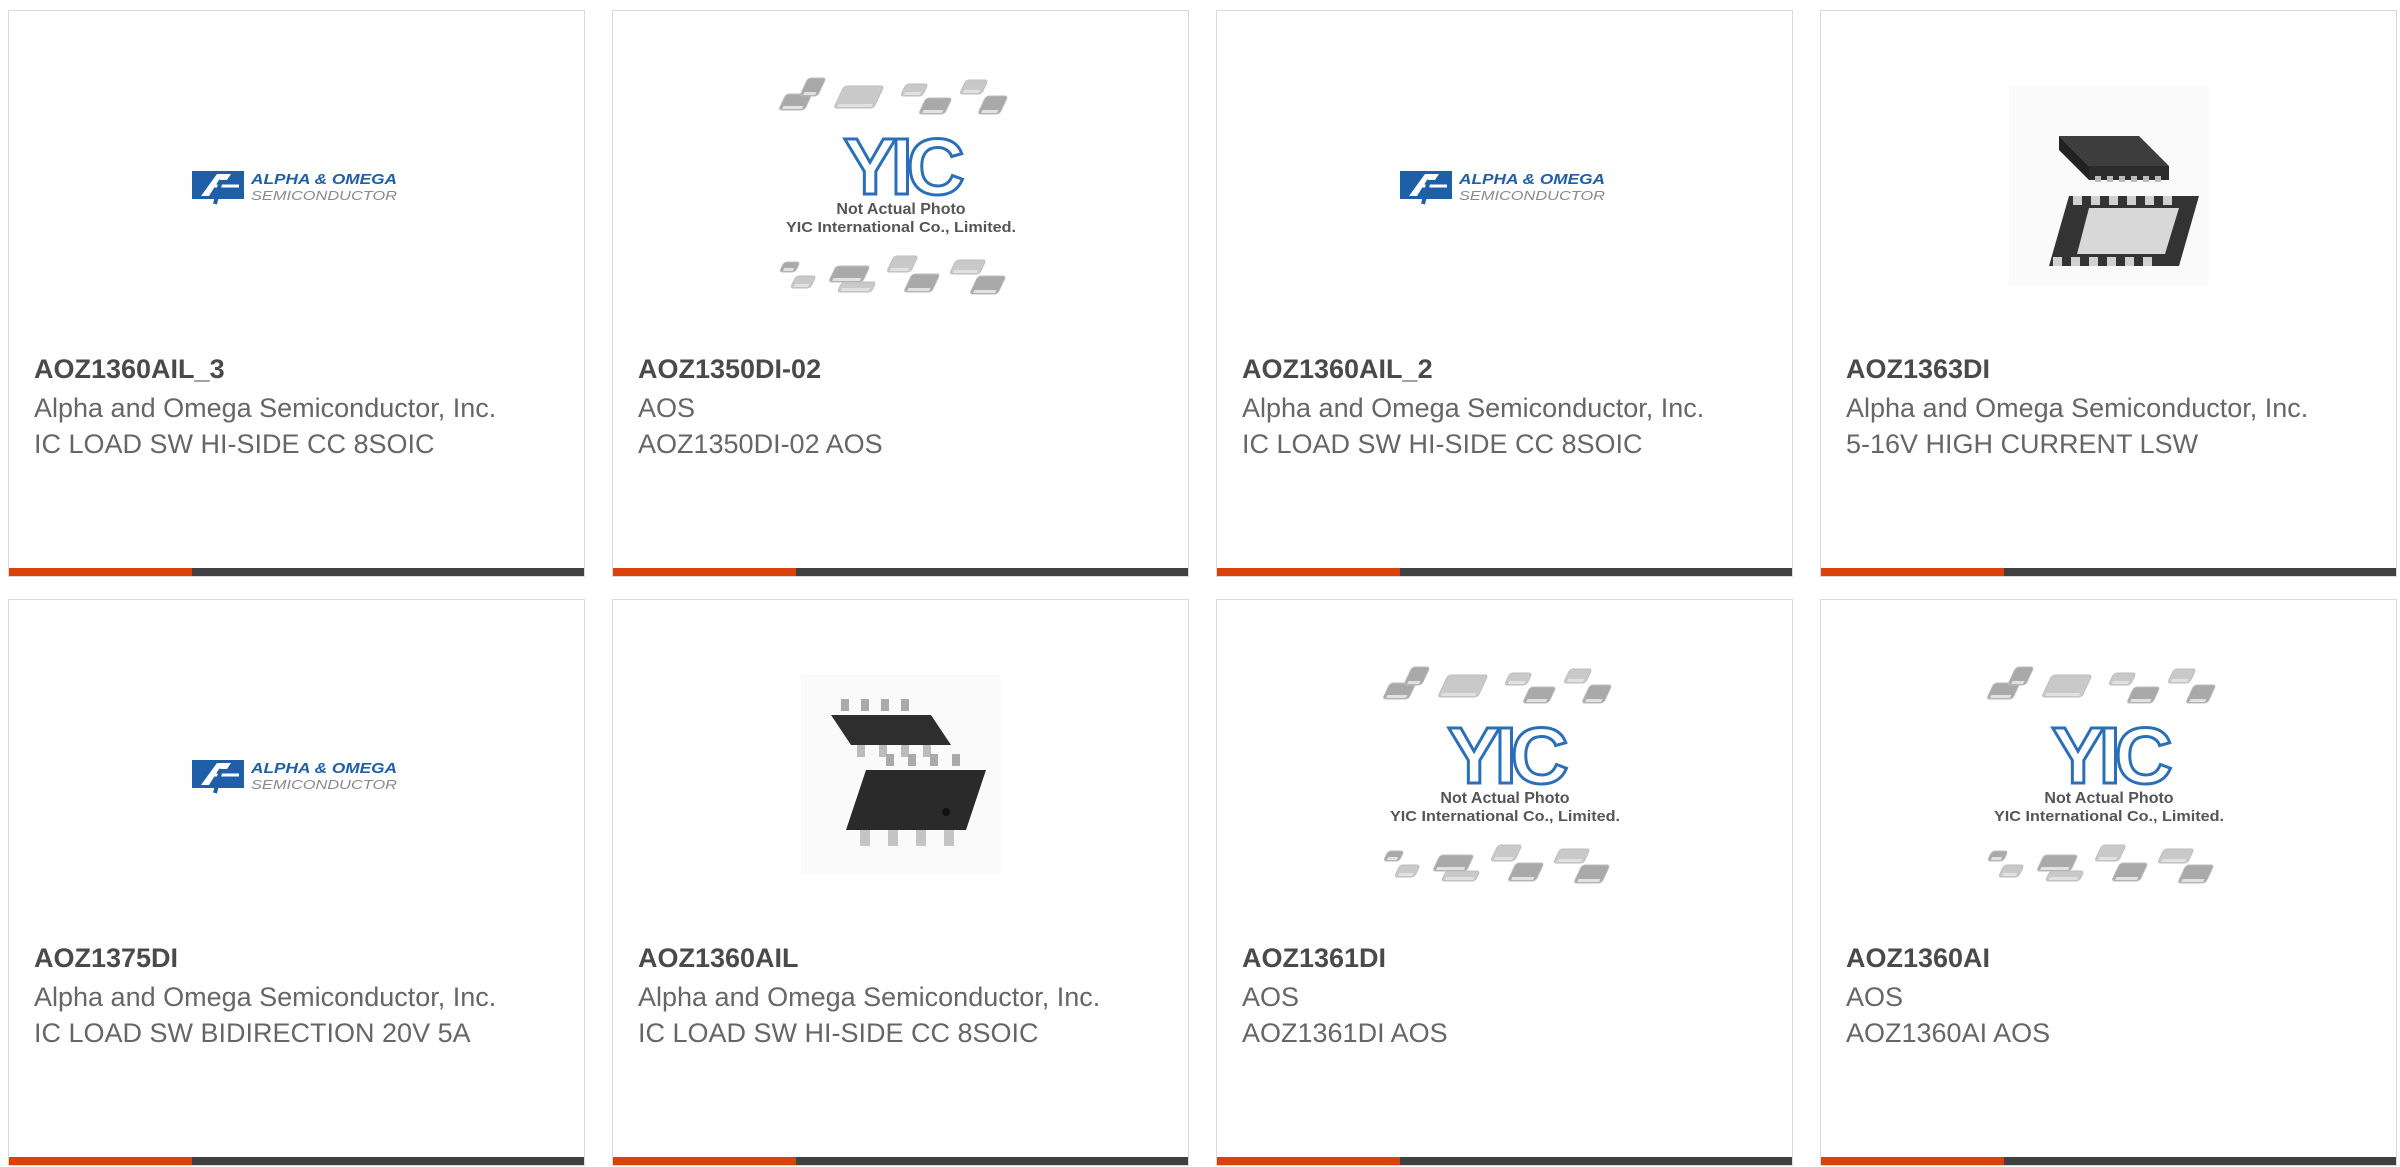 This screenshot has height=1167, width=2400. What do you see at coordinates (129, 369) in the screenshot?
I see `part-number-link: AOZ1360AIL_3` at bounding box center [129, 369].